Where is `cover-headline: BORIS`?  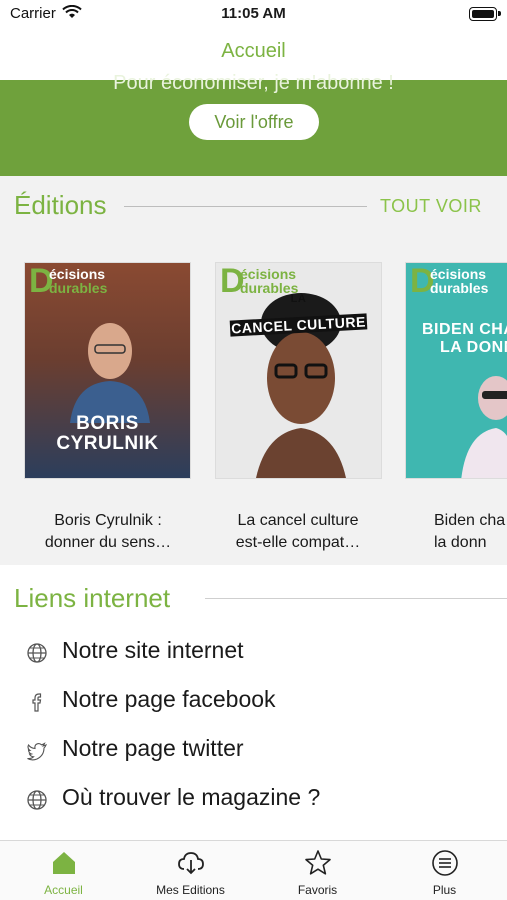 cover-headline: BORIS is located at coordinates (107, 423).